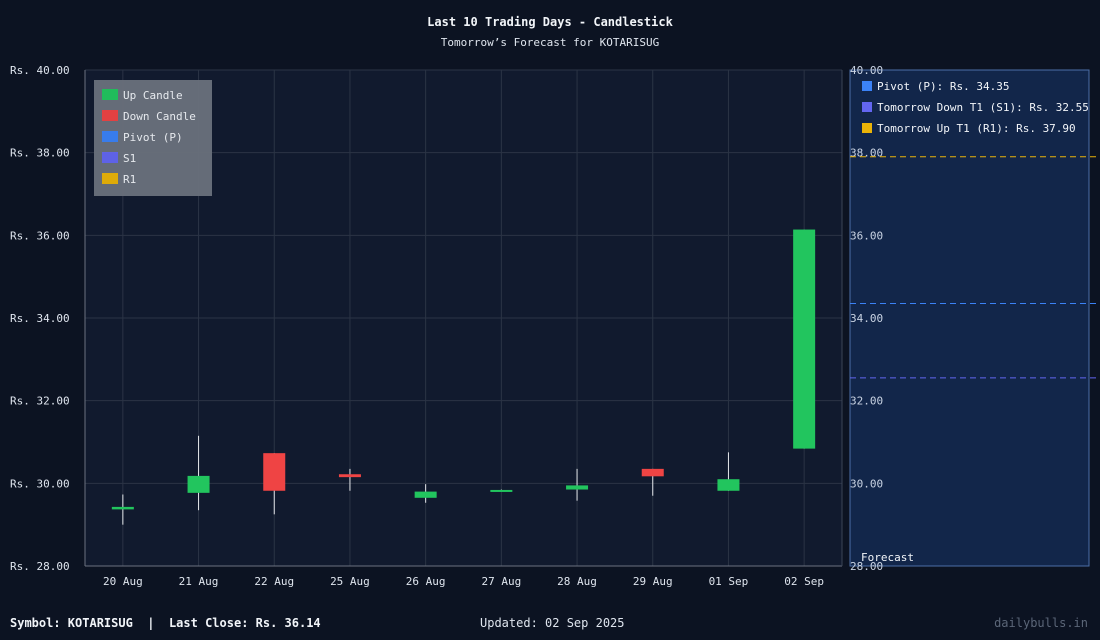 This screenshot has height=640, width=1100. I want to click on legend-item-down: Down Candle, so click(149, 117).